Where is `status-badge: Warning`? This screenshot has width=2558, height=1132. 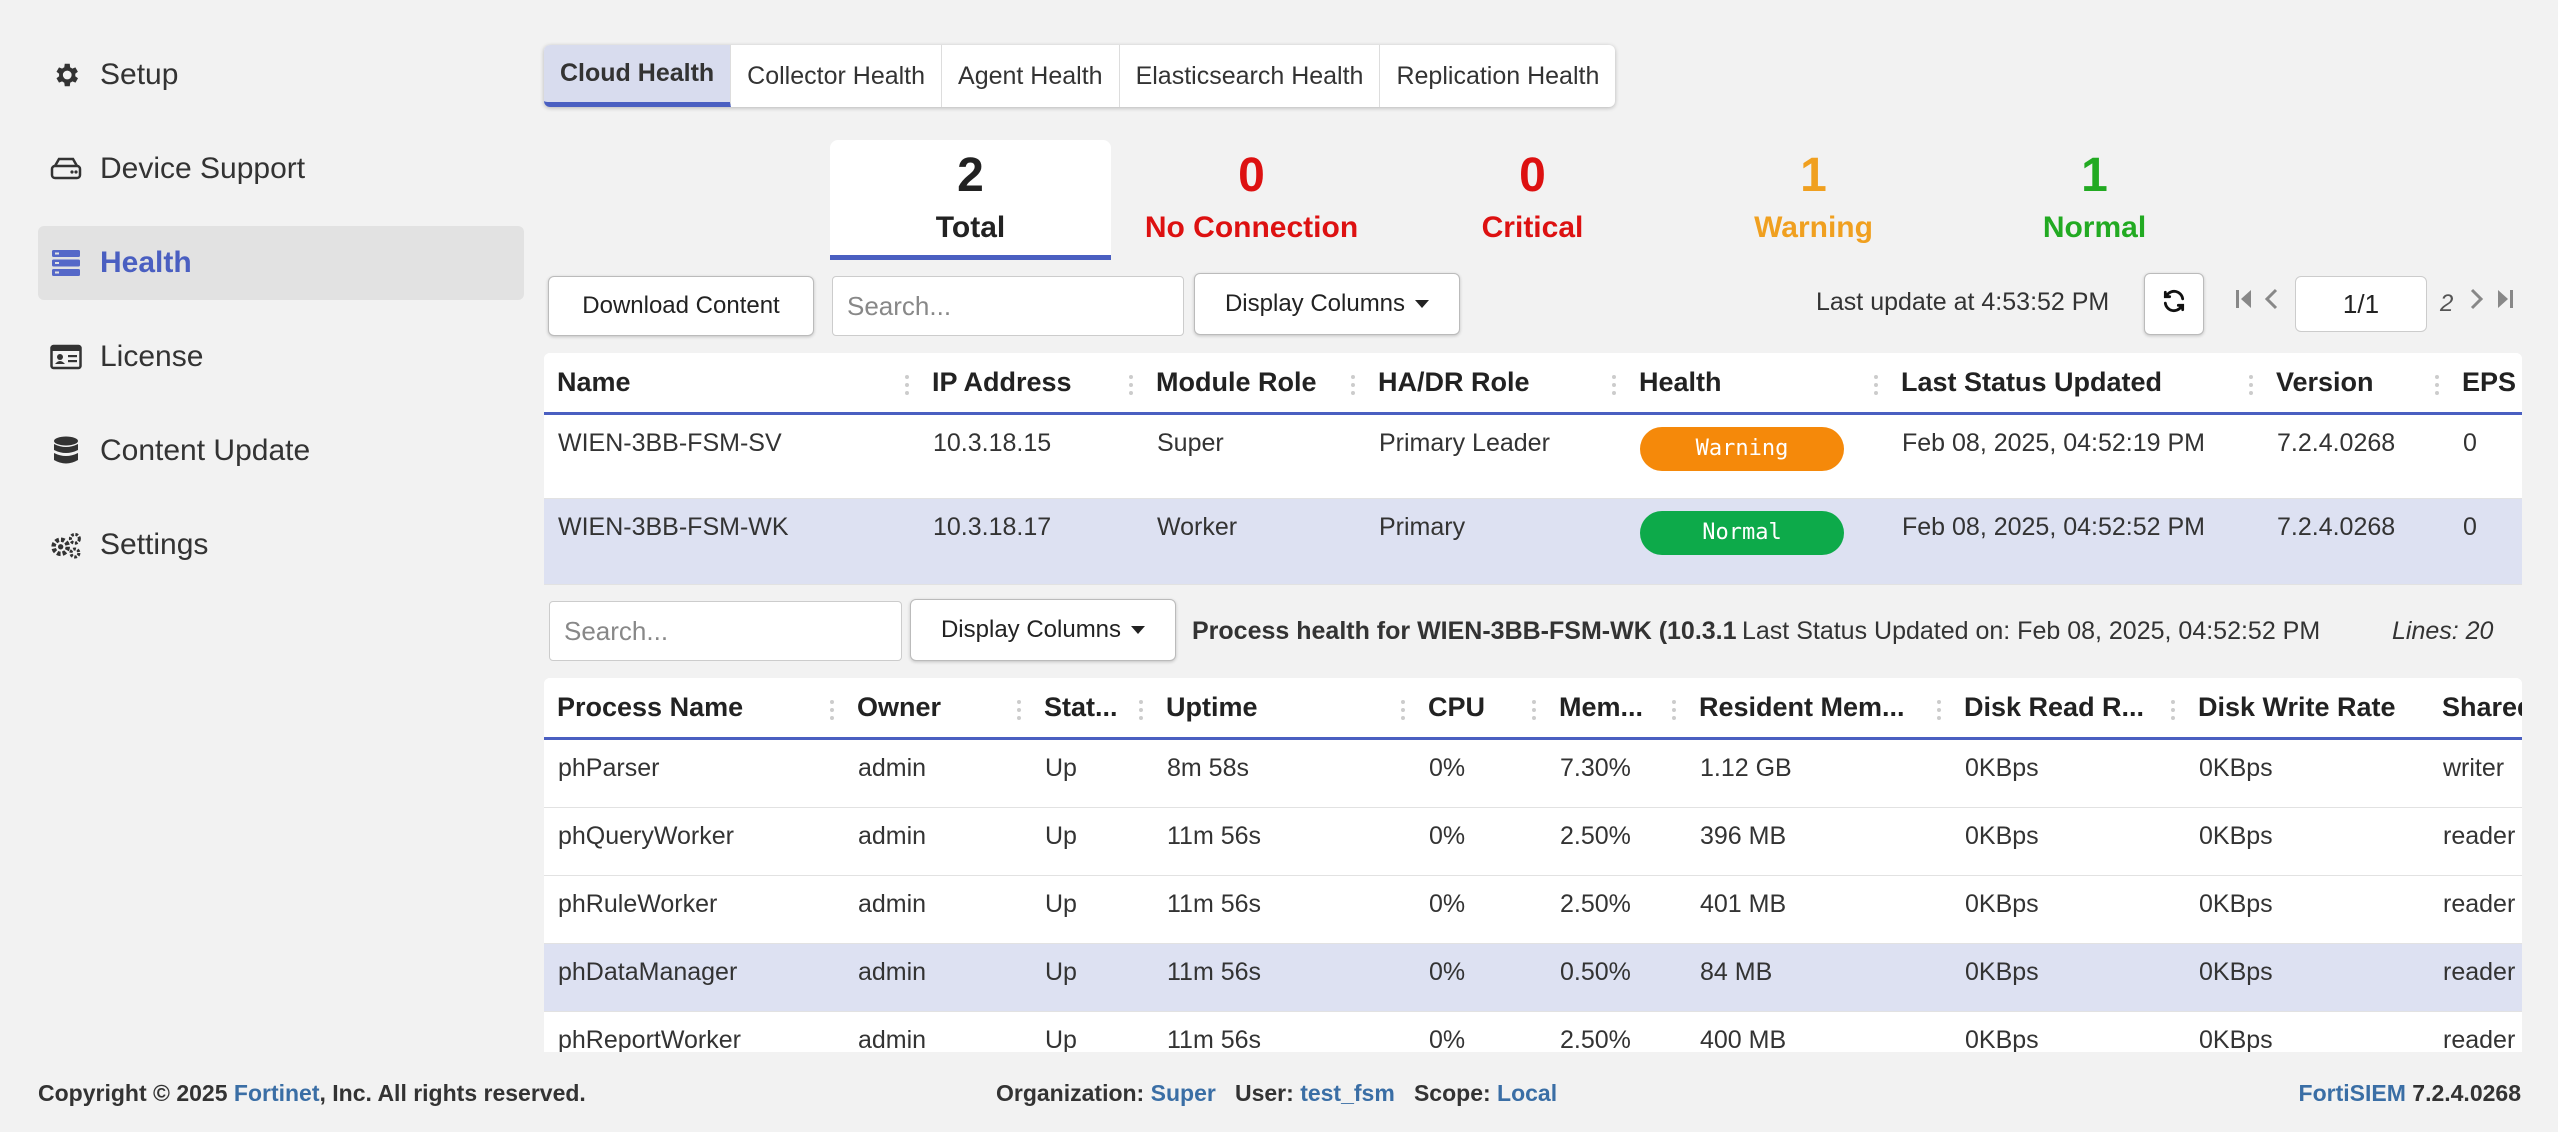 status-badge: Warning is located at coordinates (1742, 449).